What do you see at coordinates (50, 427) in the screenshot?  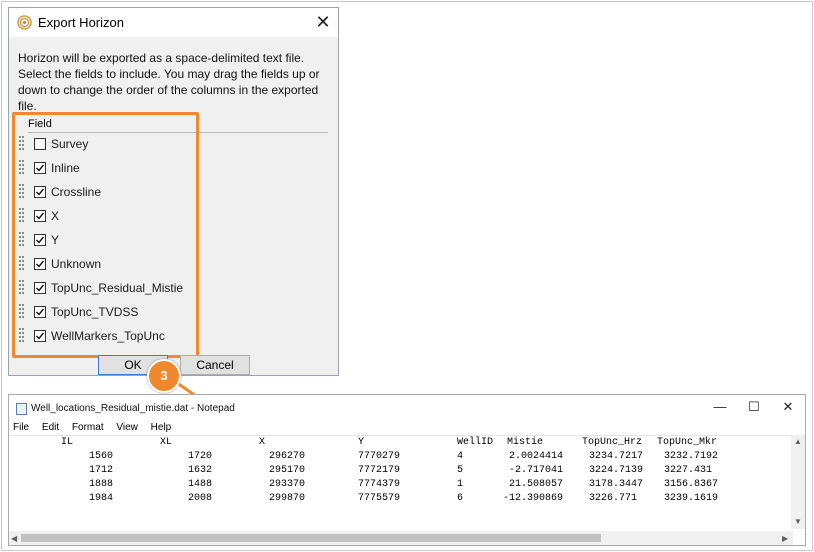 I see `menu-edit: Edit` at bounding box center [50, 427].